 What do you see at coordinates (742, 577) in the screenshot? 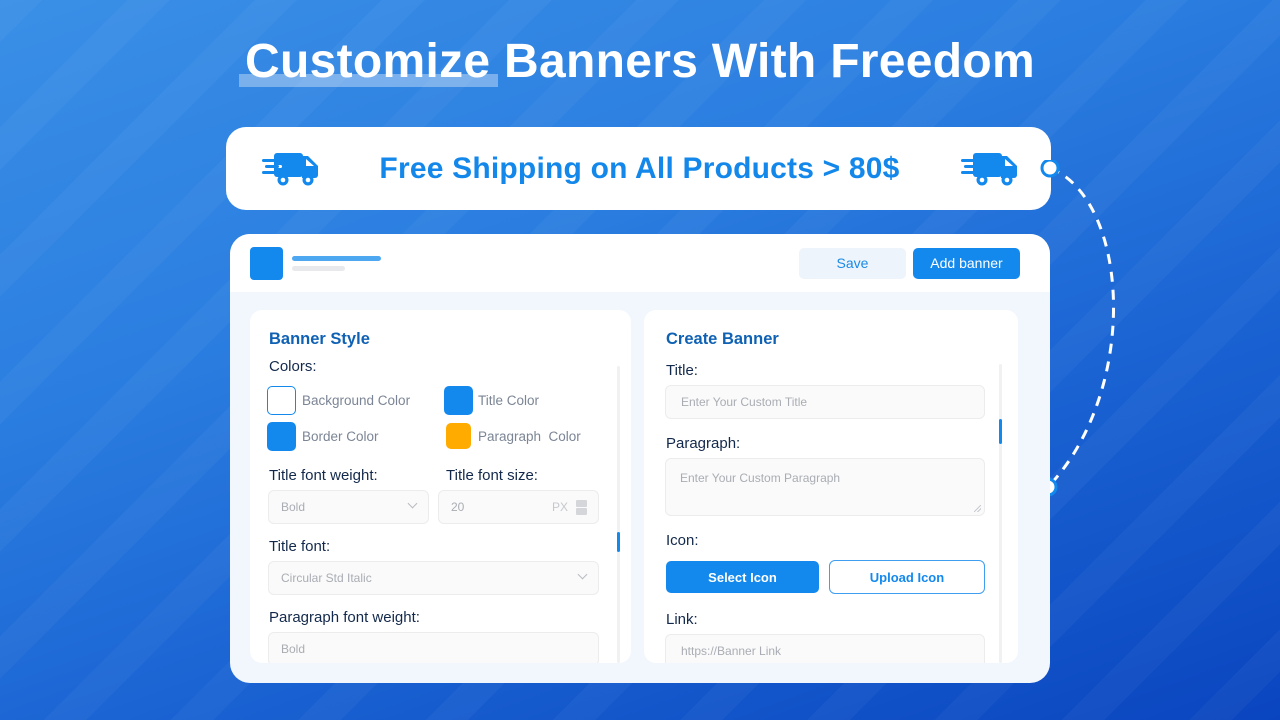
I see `select-icon-button: Select Icon` at bounding box center [742, 577].